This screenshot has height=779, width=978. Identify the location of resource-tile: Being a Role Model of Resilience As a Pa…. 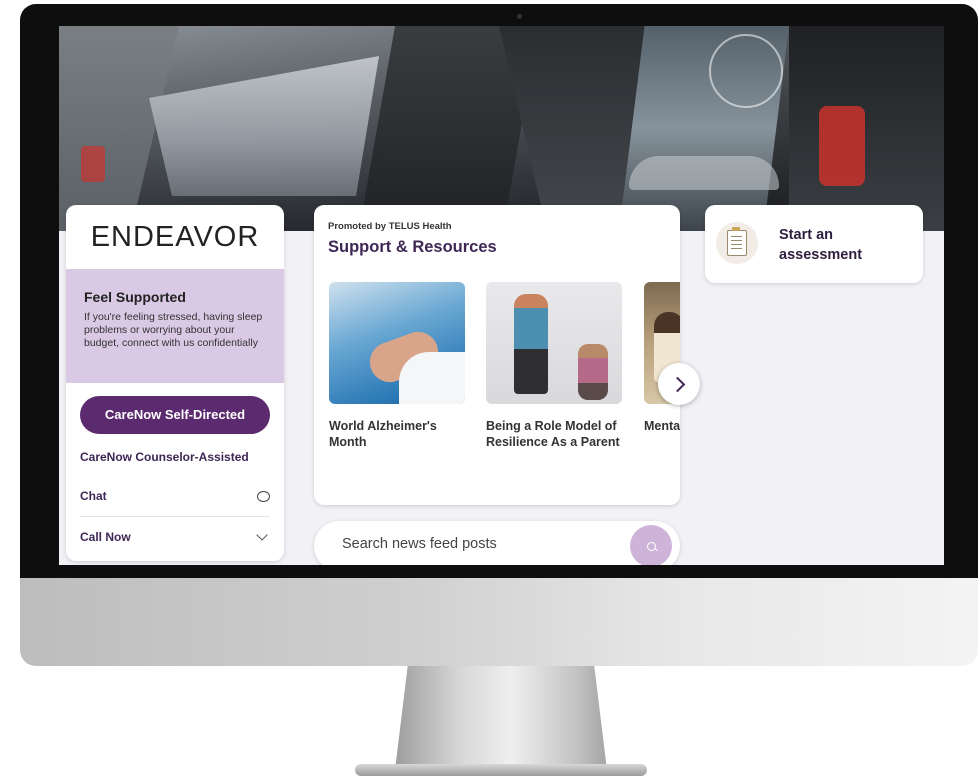
(554, 366).